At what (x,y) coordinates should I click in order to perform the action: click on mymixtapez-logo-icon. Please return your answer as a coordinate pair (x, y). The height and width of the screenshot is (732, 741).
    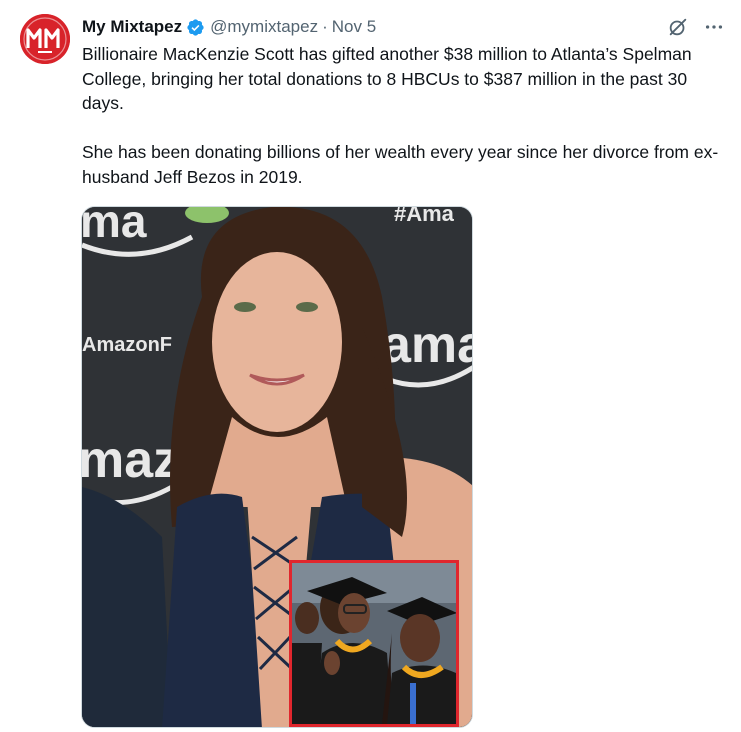
    Looking at the image, I should click on (45, 39).